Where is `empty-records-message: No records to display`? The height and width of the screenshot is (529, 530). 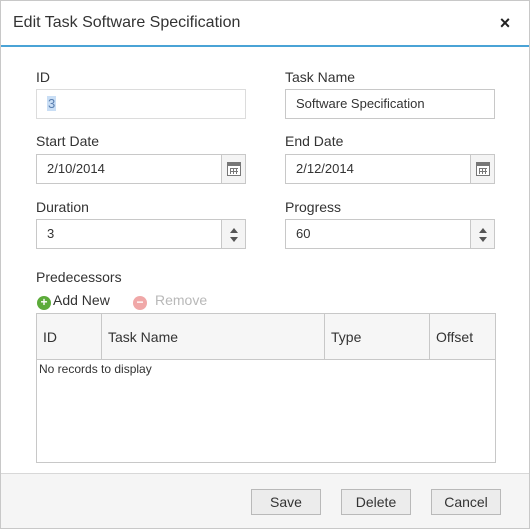
empty-records-message: No records to display is located at coordinates (95, 369).